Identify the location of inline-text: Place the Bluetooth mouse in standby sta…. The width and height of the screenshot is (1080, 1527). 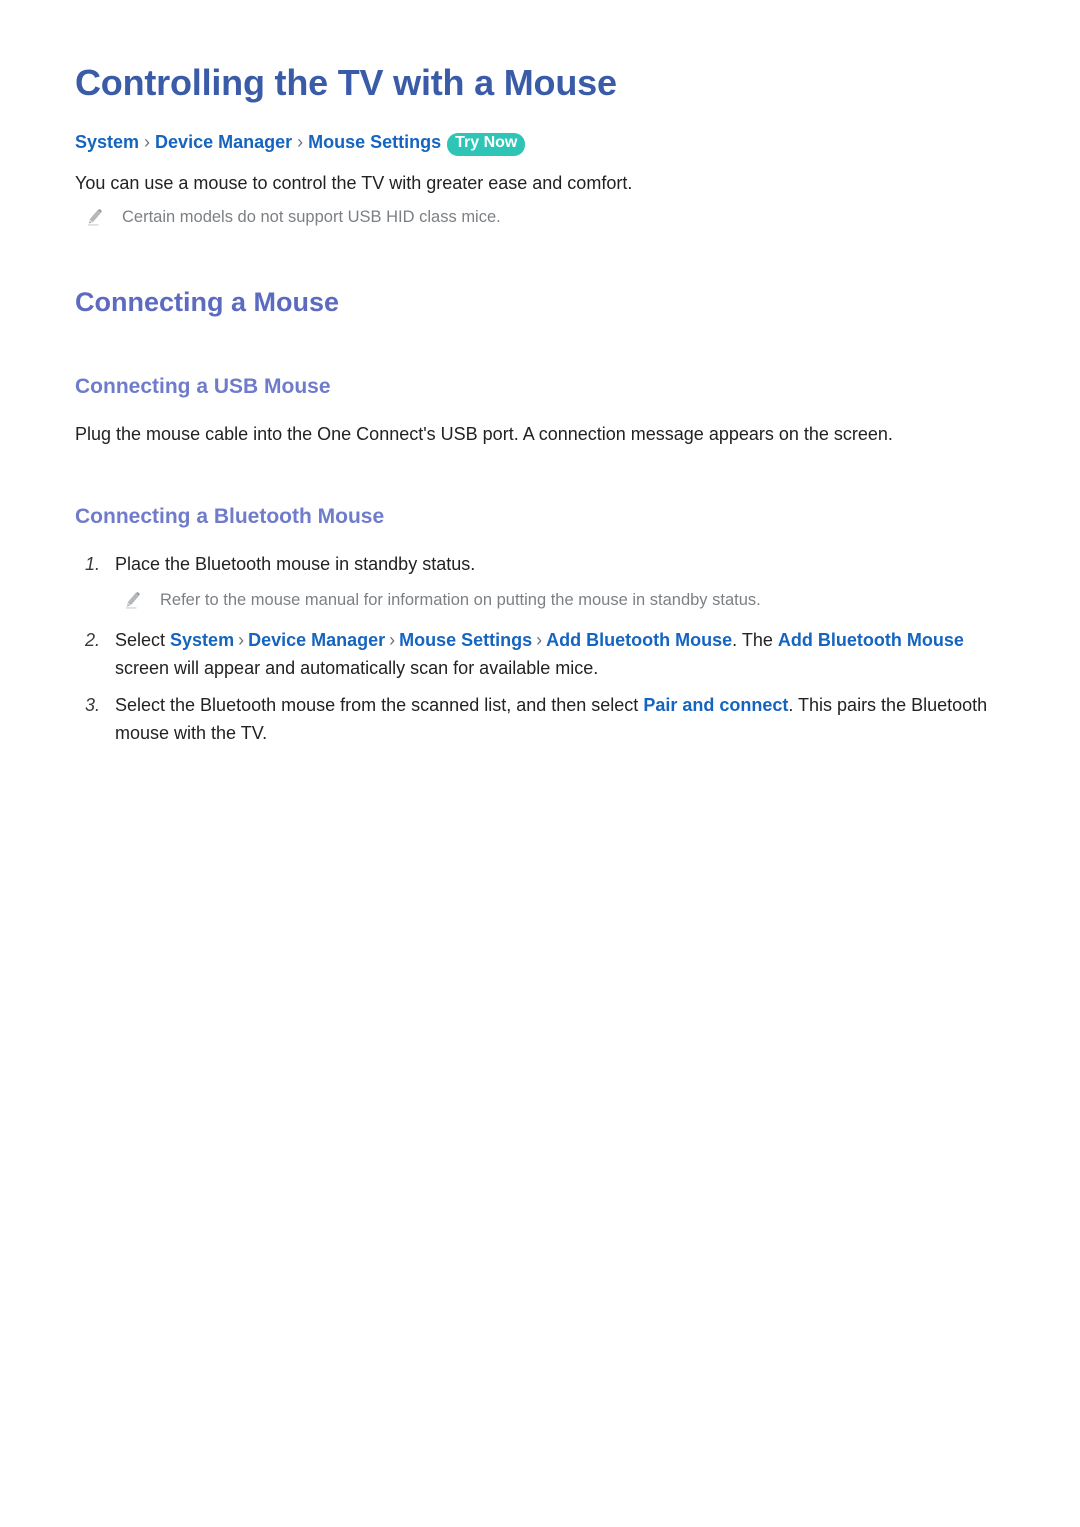
(295, 564).